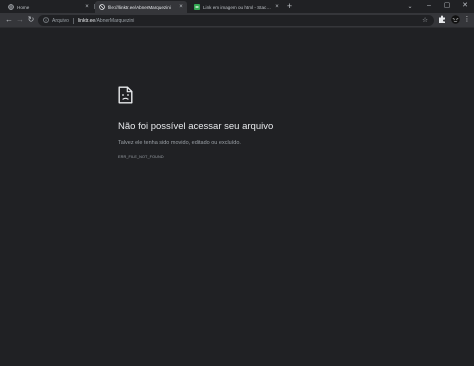 The width and height of the screenshot is (474, 366). What do you see at coordinates (425, 20) in the screenshot?
I see `bookmark-star-icon: ☆` at bounding box center [425, 20].